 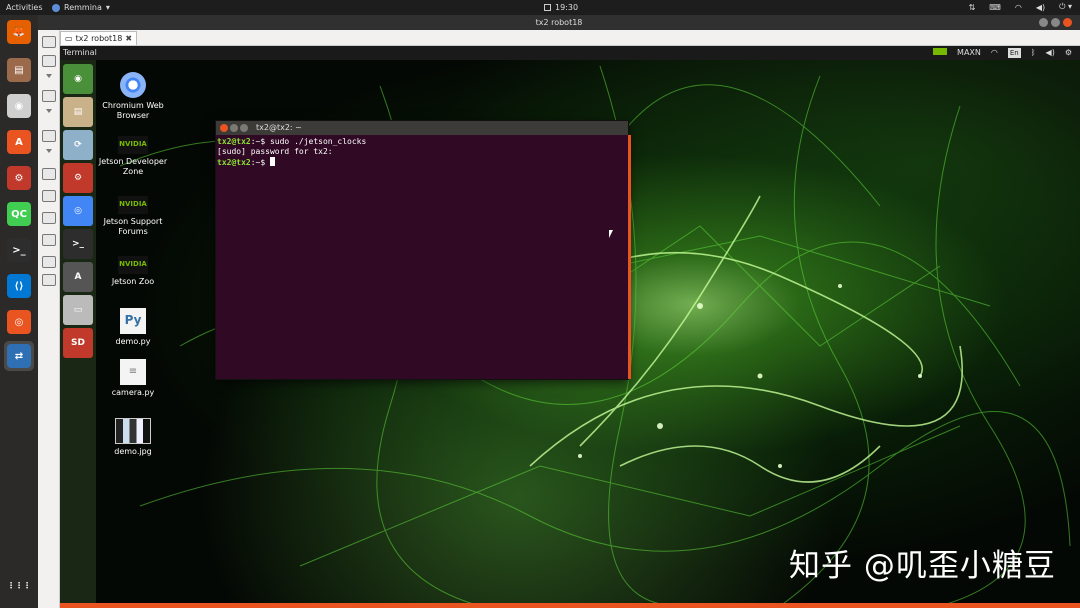 I want to click on remmina-icon: ⇄, so click(x=19, y=356).